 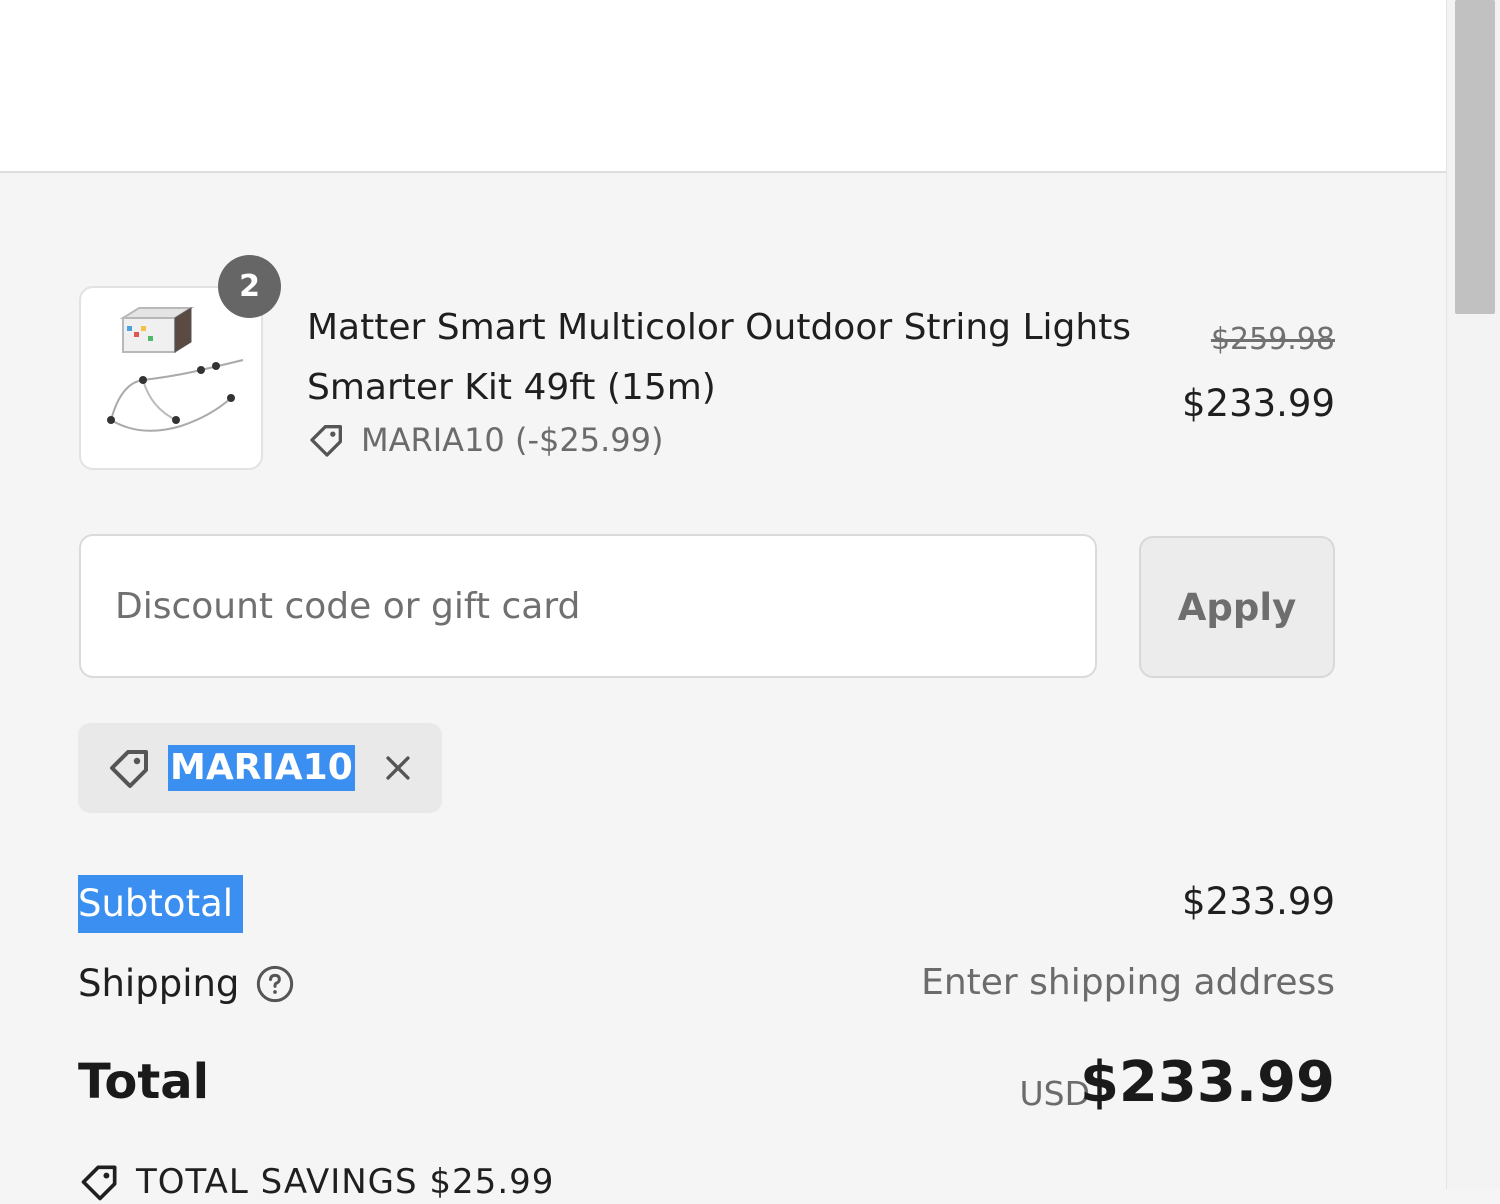 I want to click on applied-code: MARIA10, so click(x=261, y=768).